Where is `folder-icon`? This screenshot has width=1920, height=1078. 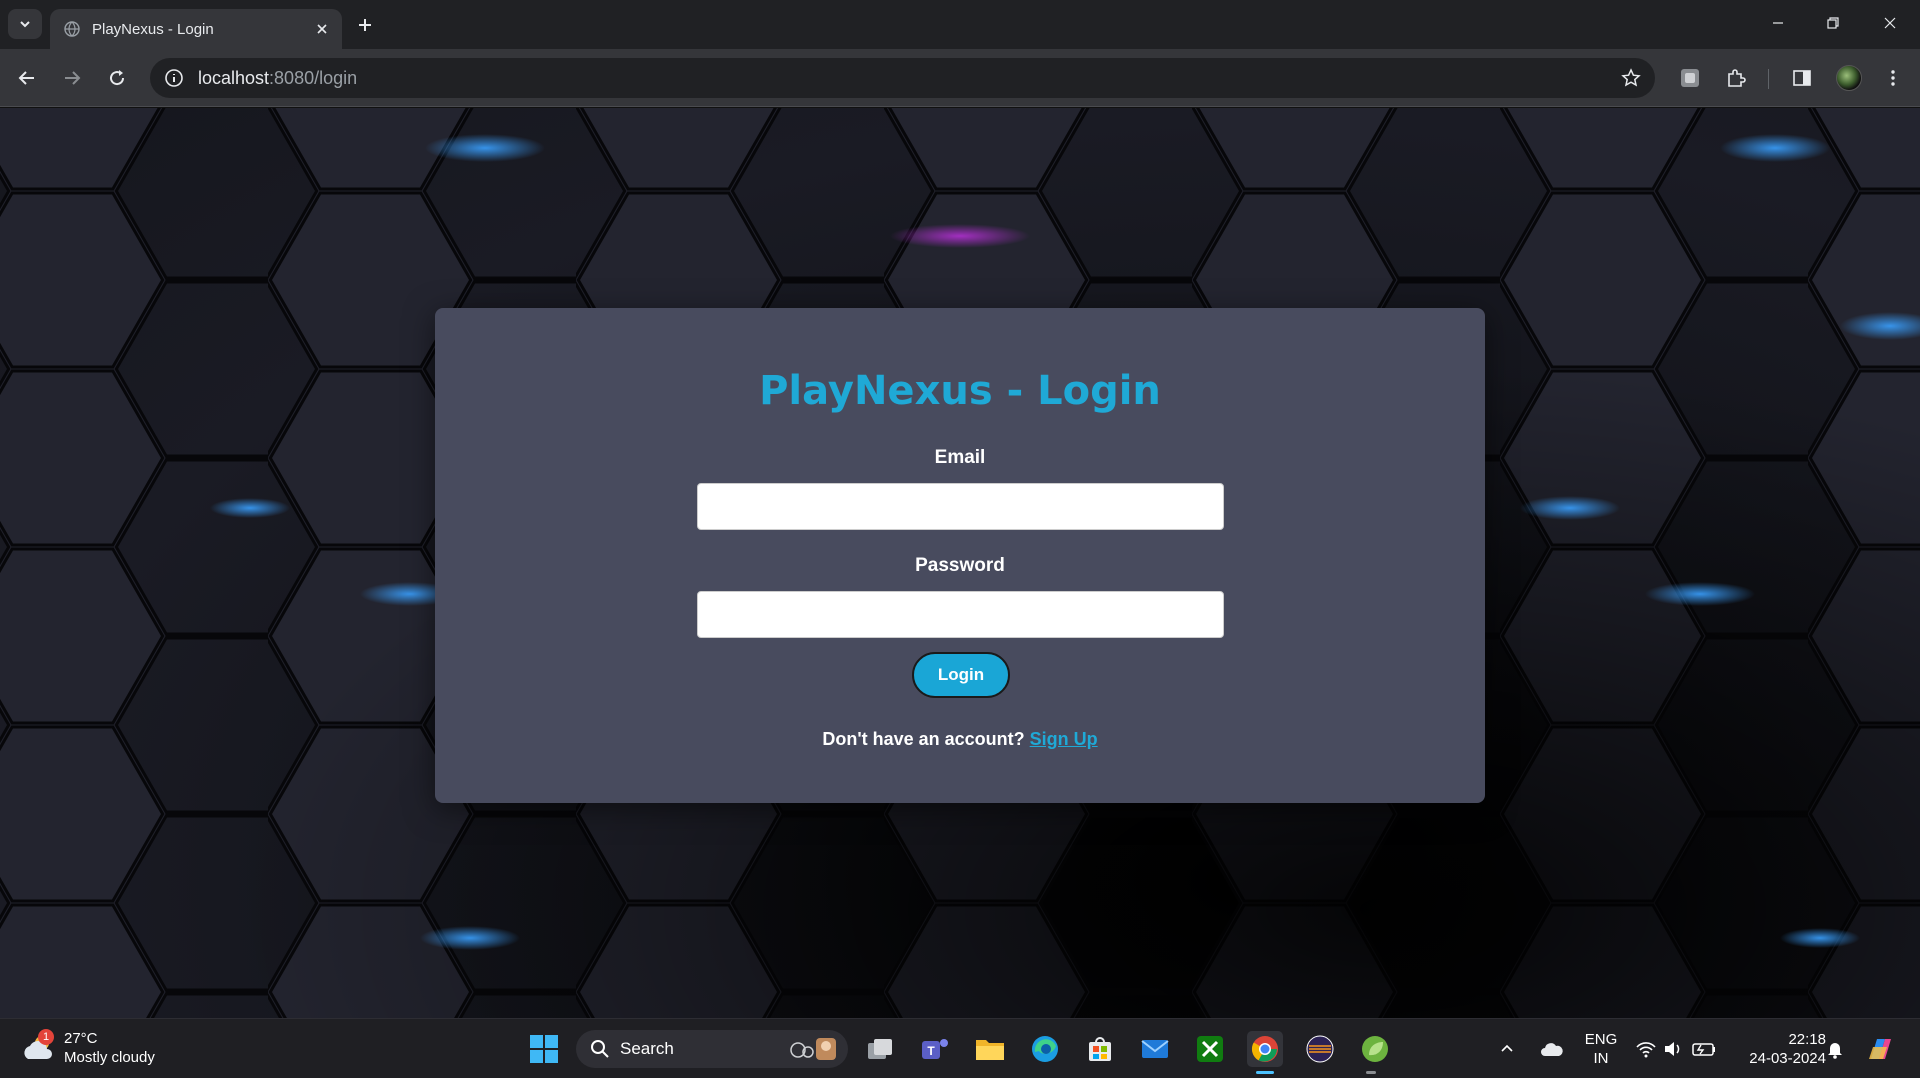
folder-icon is located at coordinates (990, 1050).